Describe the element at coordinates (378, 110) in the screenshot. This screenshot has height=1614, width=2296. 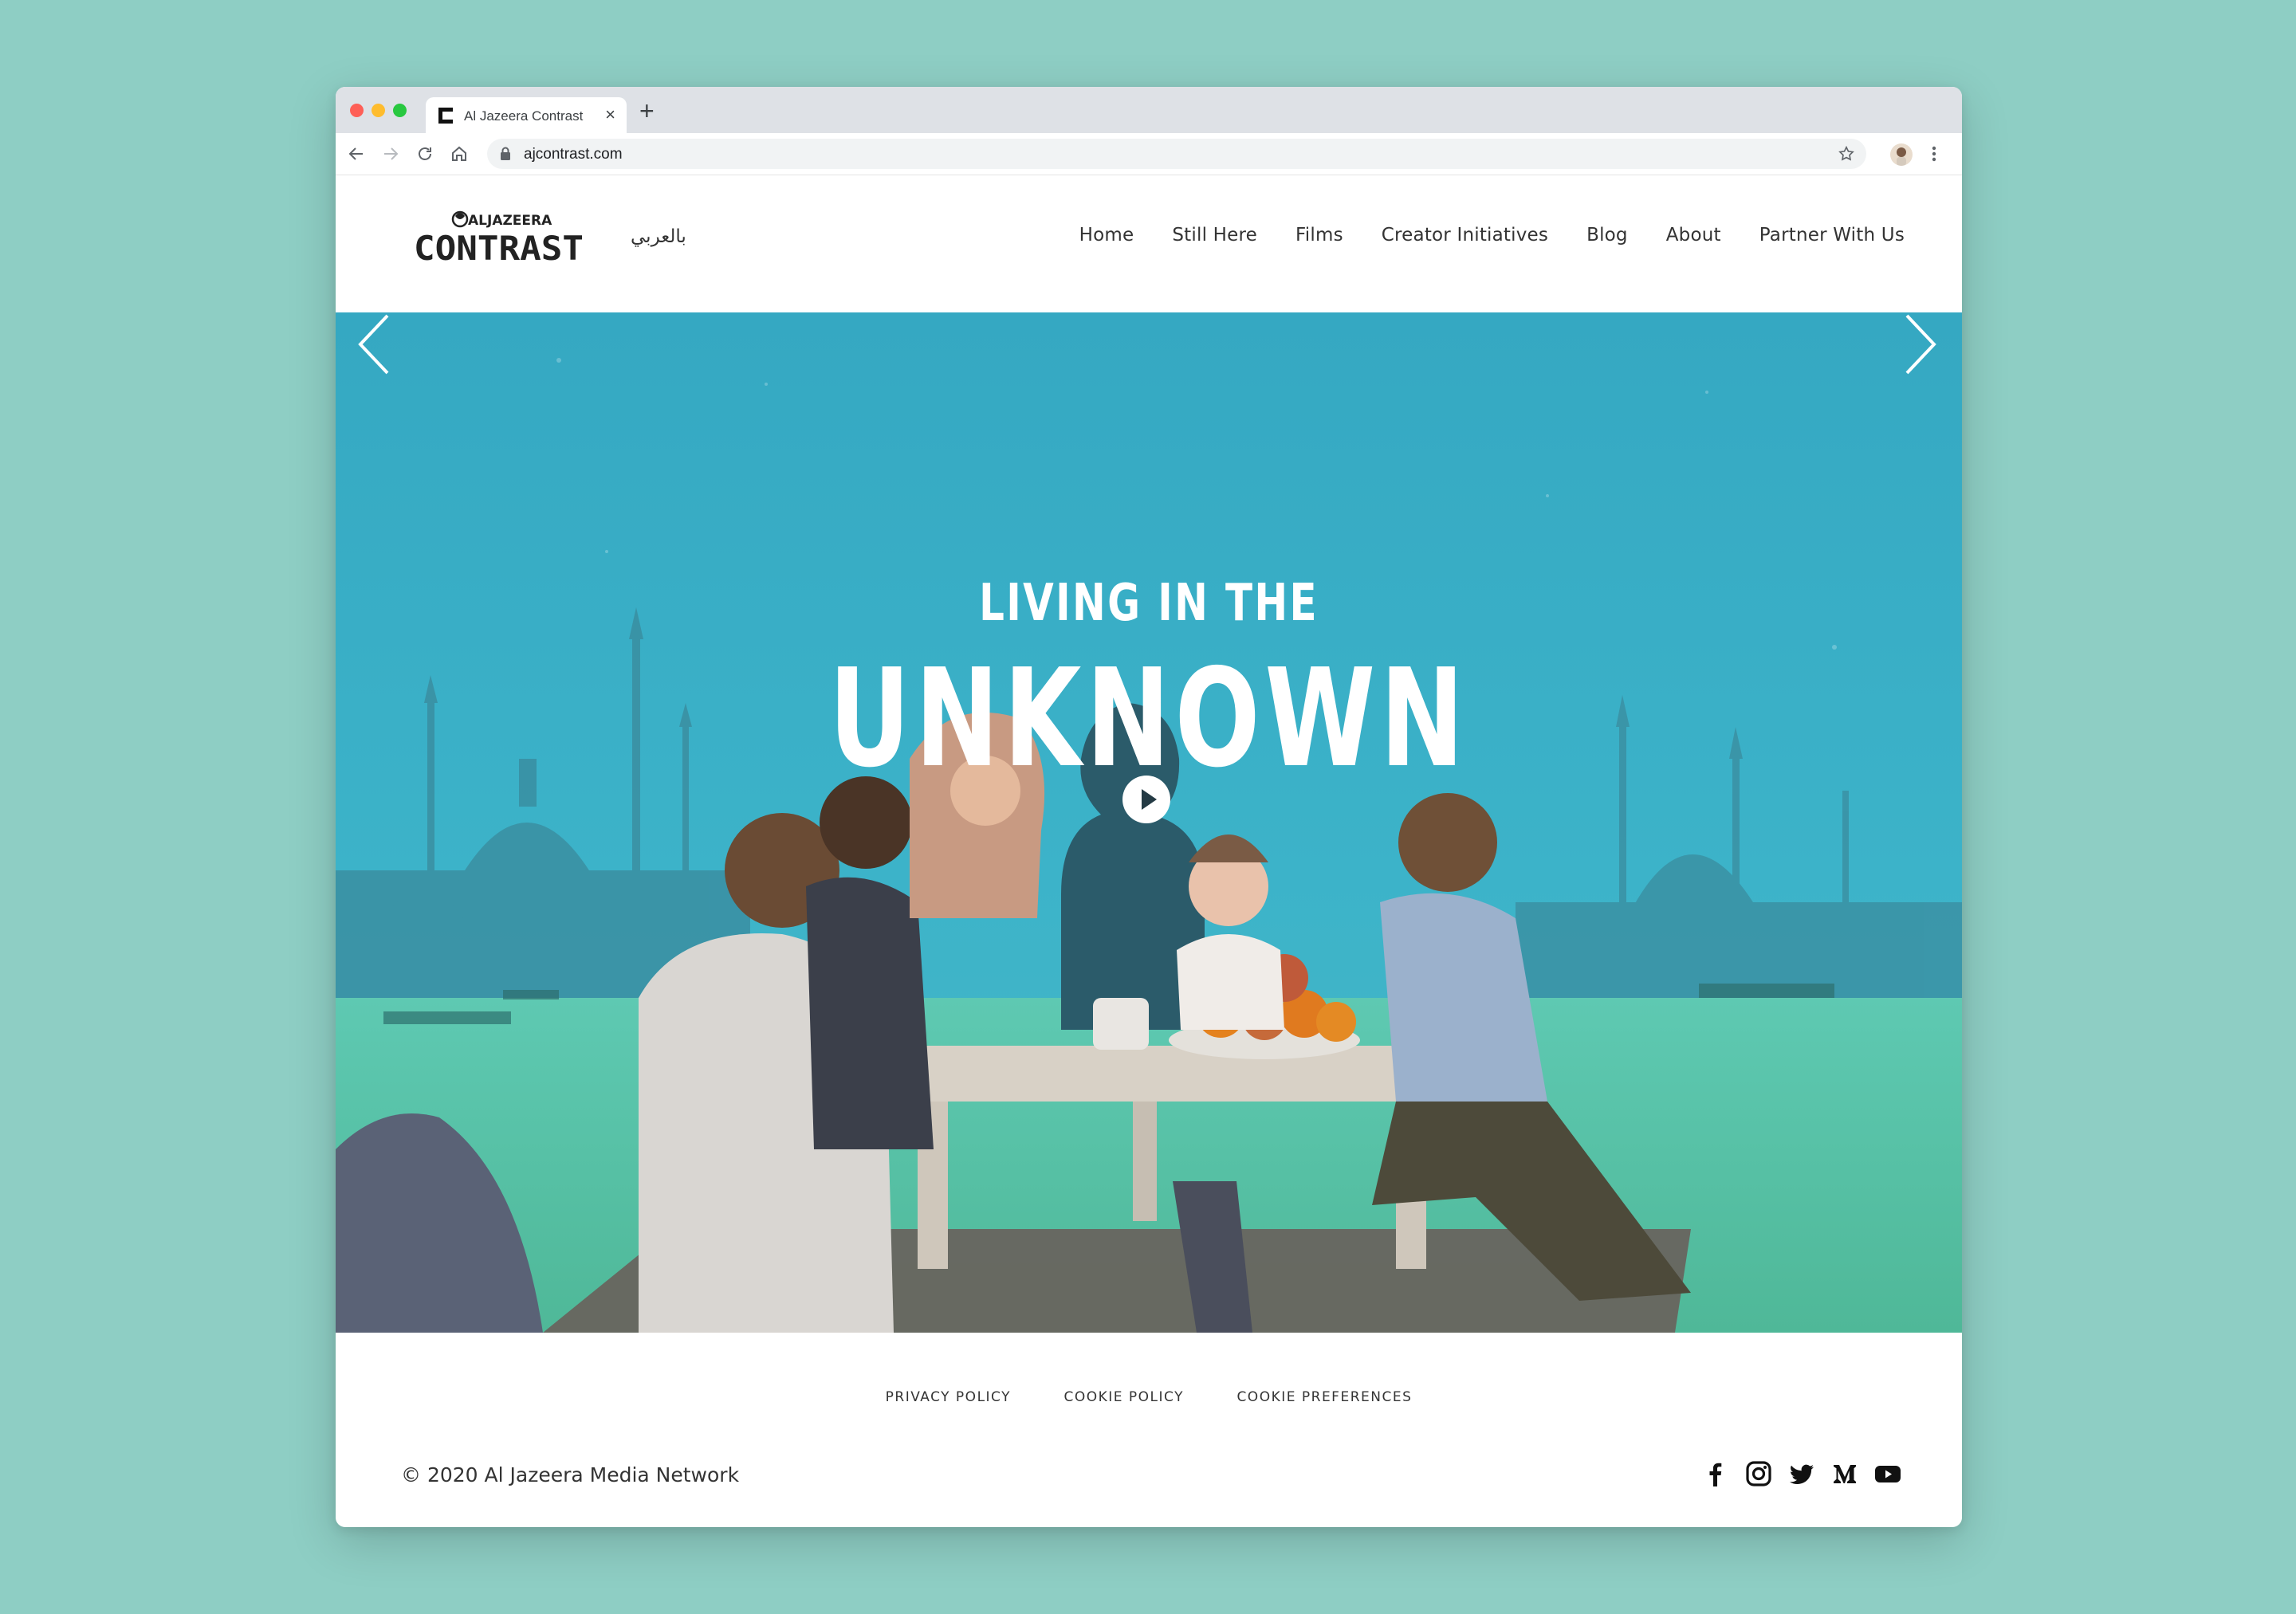
I see `minimize-window-button` at that location.